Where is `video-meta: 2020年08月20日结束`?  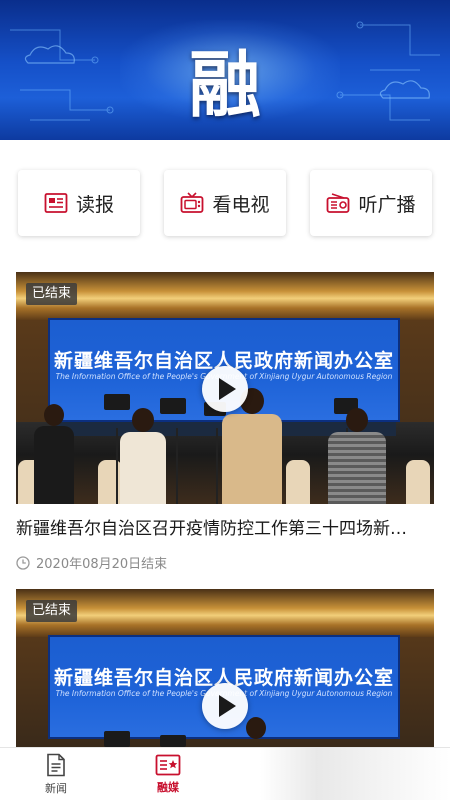
video-meta: 2020年08月20日结束 is located at coordinates (225, 562).